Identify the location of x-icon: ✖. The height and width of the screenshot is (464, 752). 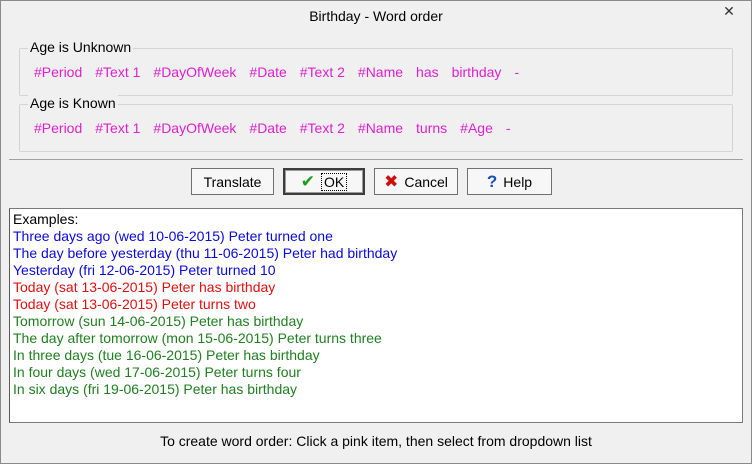
(391, 181).